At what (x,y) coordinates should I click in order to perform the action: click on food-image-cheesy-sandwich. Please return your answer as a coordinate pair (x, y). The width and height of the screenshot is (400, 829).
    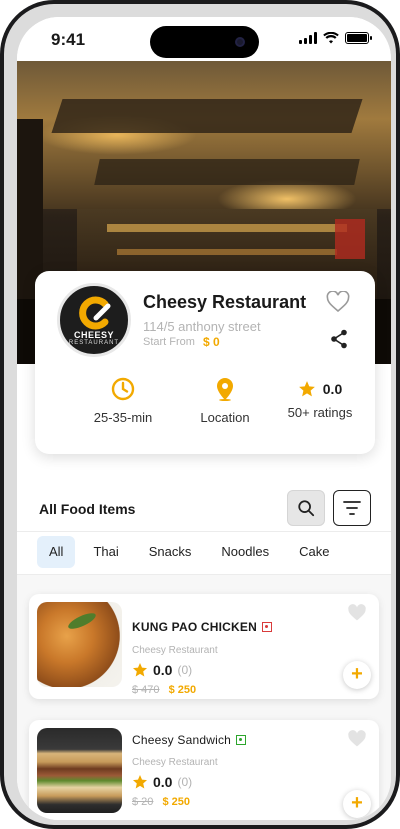
    Looking at the image, I should click on (79, 770).